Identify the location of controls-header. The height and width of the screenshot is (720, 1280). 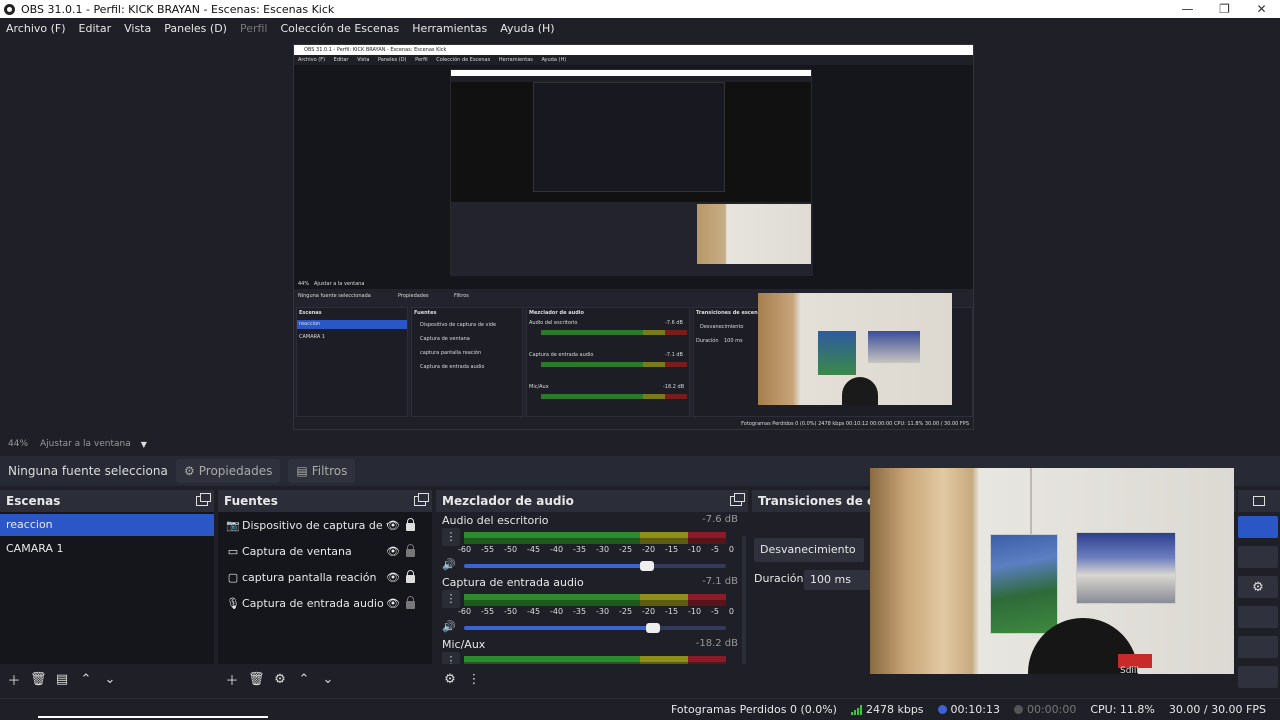
(1259, 501).